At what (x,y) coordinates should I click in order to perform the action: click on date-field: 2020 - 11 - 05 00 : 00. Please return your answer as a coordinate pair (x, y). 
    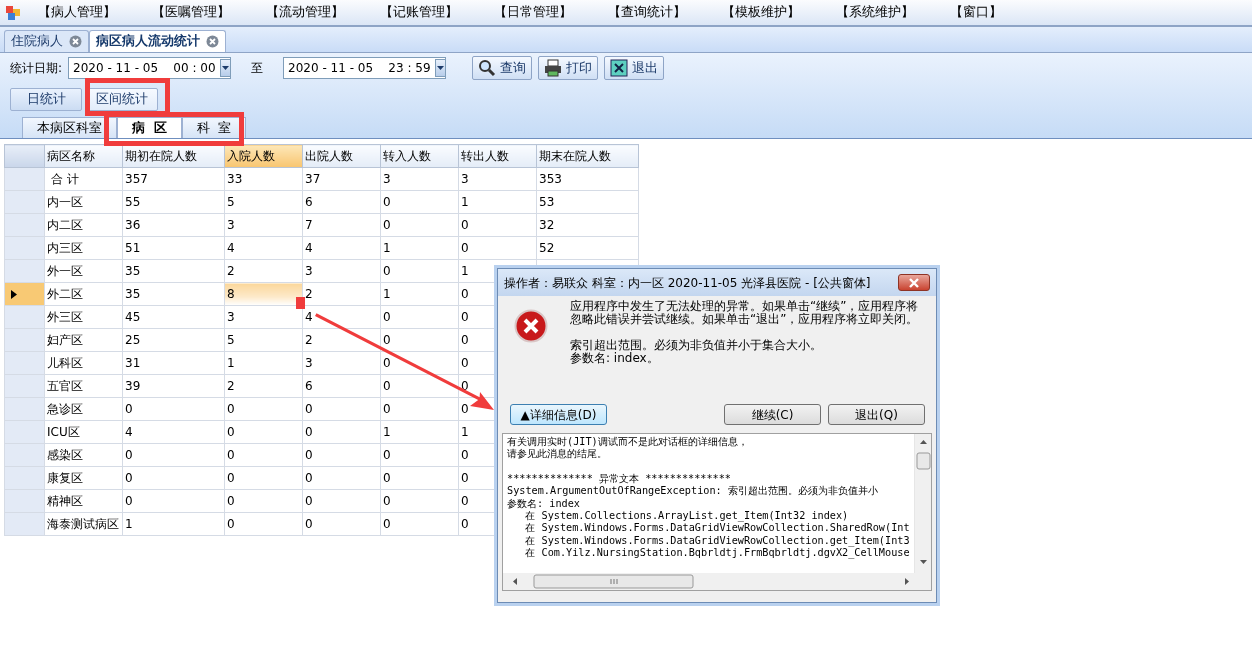
    Looking at the image, I should click on (150, 68).